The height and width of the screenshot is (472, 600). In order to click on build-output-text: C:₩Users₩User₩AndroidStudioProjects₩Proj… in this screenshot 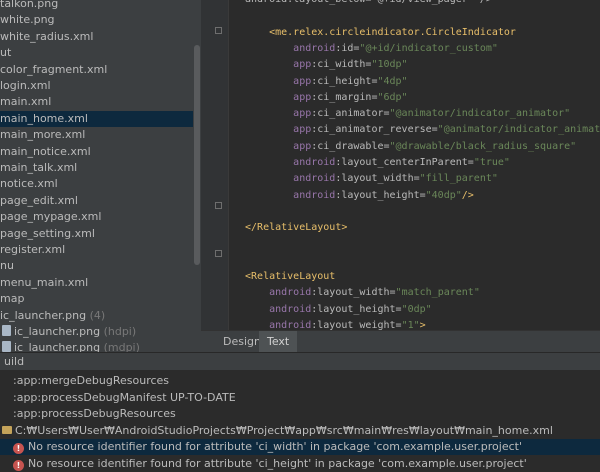, I will do `click(284, 430)`.